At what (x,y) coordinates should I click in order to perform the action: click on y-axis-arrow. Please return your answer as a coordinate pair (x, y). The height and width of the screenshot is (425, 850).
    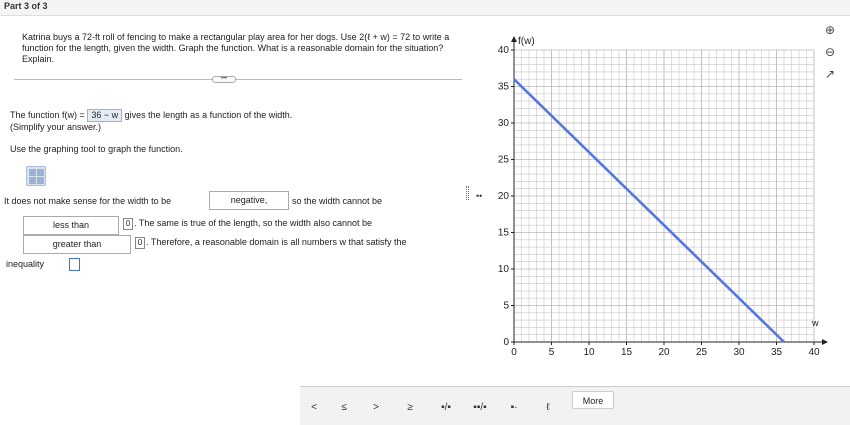
    Looking at the image, I should click on (514, 39).